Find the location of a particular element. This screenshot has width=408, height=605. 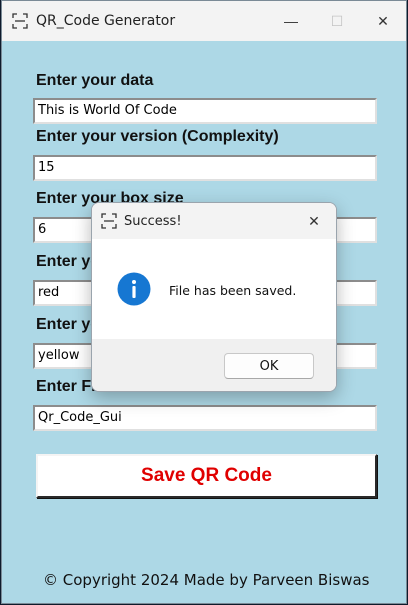

dialog-title: Success! is located at coordinates (153, 221).